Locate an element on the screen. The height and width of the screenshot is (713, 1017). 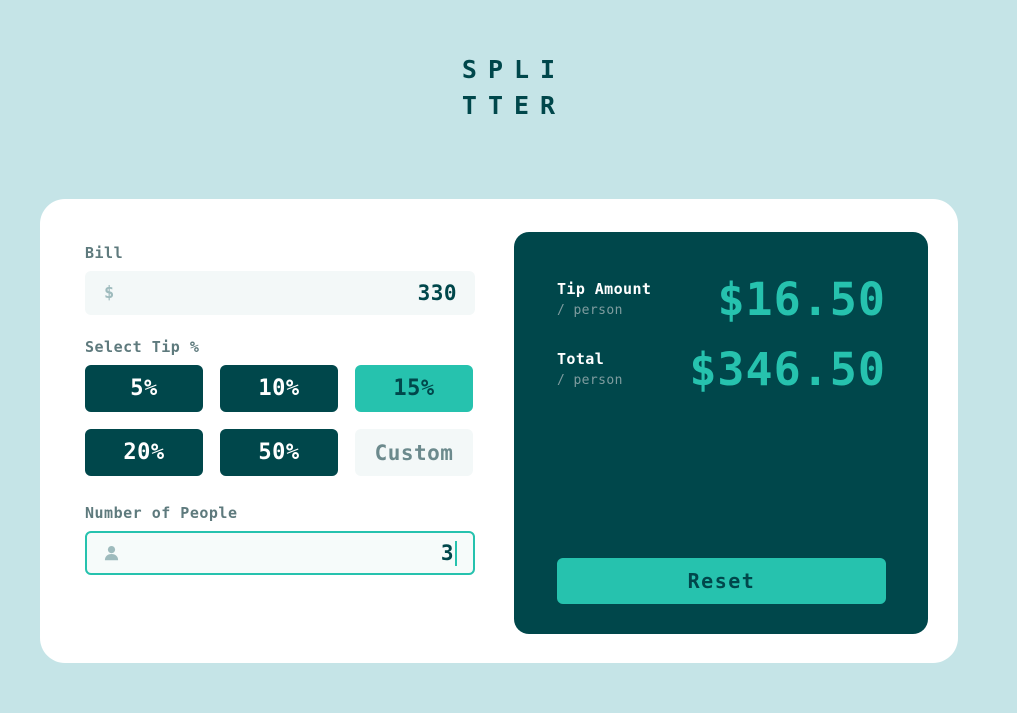
text-caret is located at coordinates (456, 553).